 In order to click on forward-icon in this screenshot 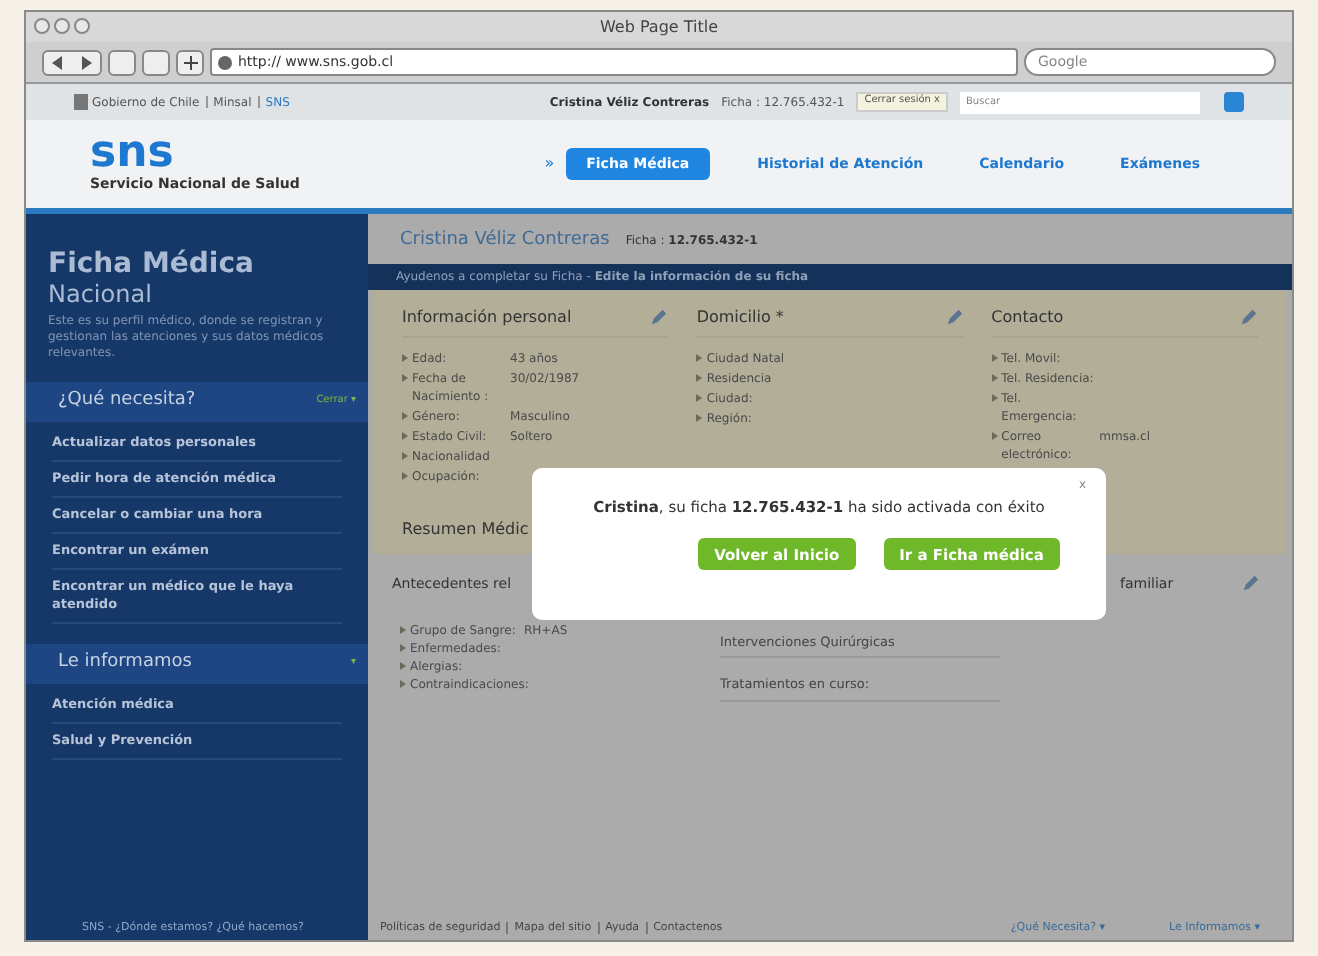, I will do `click(86, 62)`.